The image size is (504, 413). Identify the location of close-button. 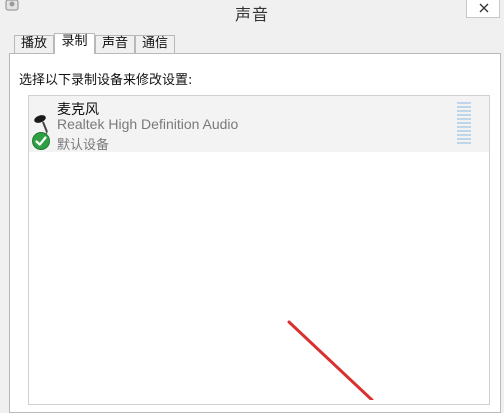
(483, 9).